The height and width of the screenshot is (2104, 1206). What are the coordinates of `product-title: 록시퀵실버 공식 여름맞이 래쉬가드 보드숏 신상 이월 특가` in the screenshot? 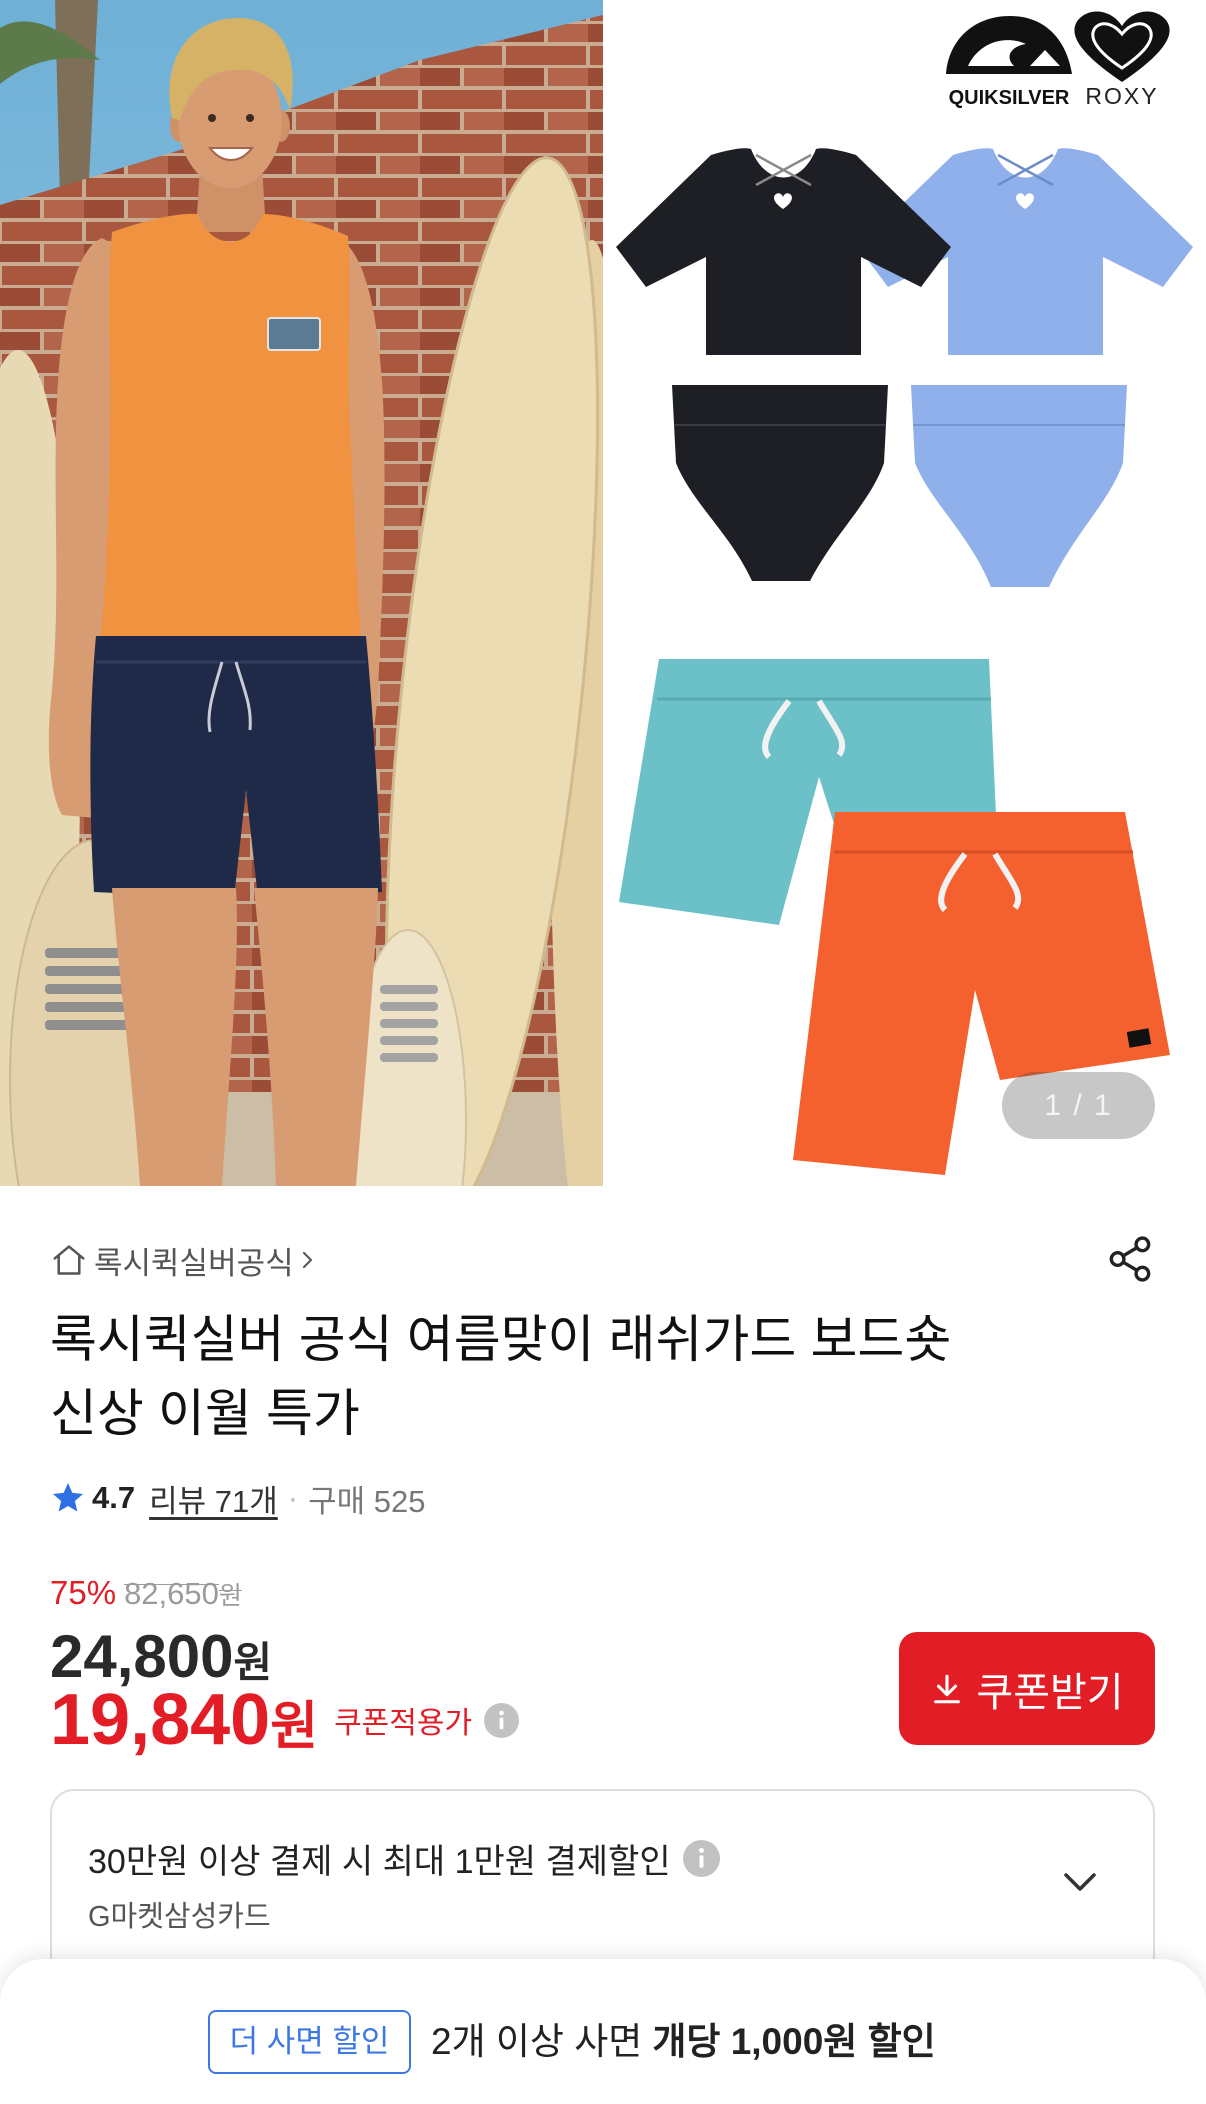 It's located at (602, 1377).